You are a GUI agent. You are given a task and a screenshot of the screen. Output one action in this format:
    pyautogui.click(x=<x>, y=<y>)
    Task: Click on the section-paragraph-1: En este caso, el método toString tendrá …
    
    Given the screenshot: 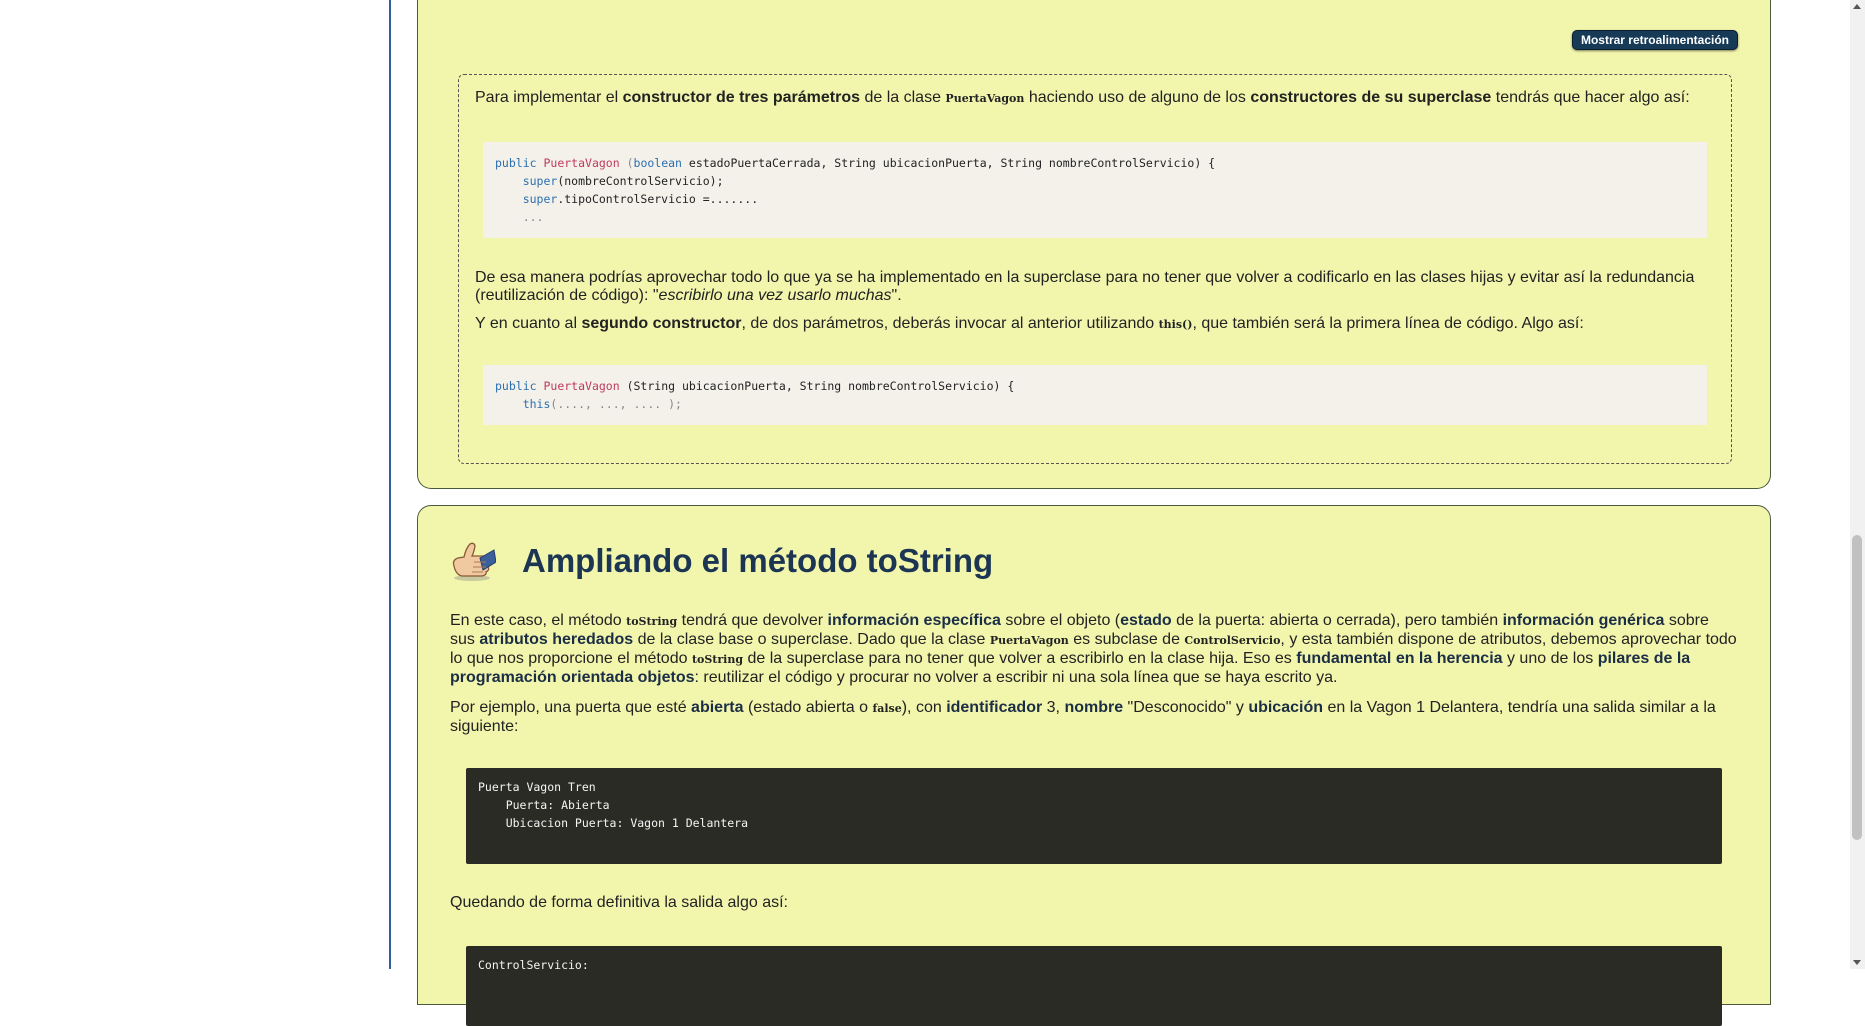 What is the action you would take?
    pyautogui.click(x=1093, y=649)
    